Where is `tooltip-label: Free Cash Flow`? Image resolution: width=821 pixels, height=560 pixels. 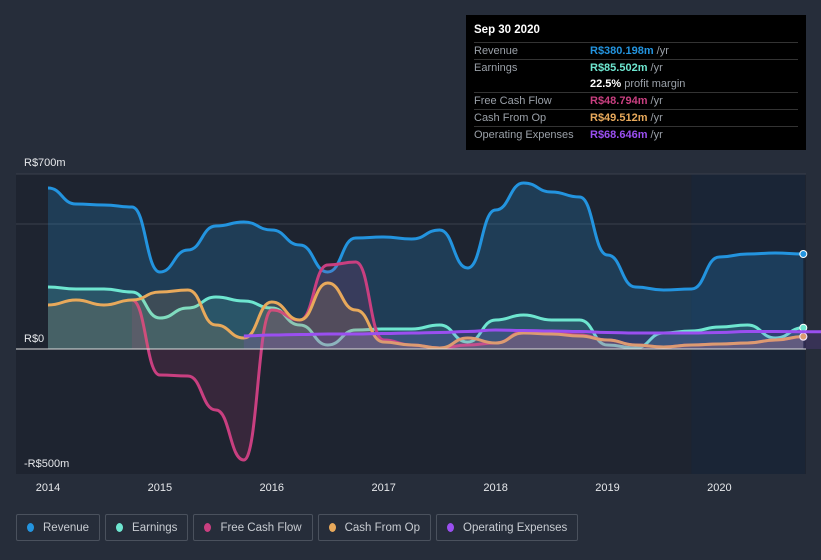 tooltip-label: Free Cash Flow is located at coordinates (513, 101).